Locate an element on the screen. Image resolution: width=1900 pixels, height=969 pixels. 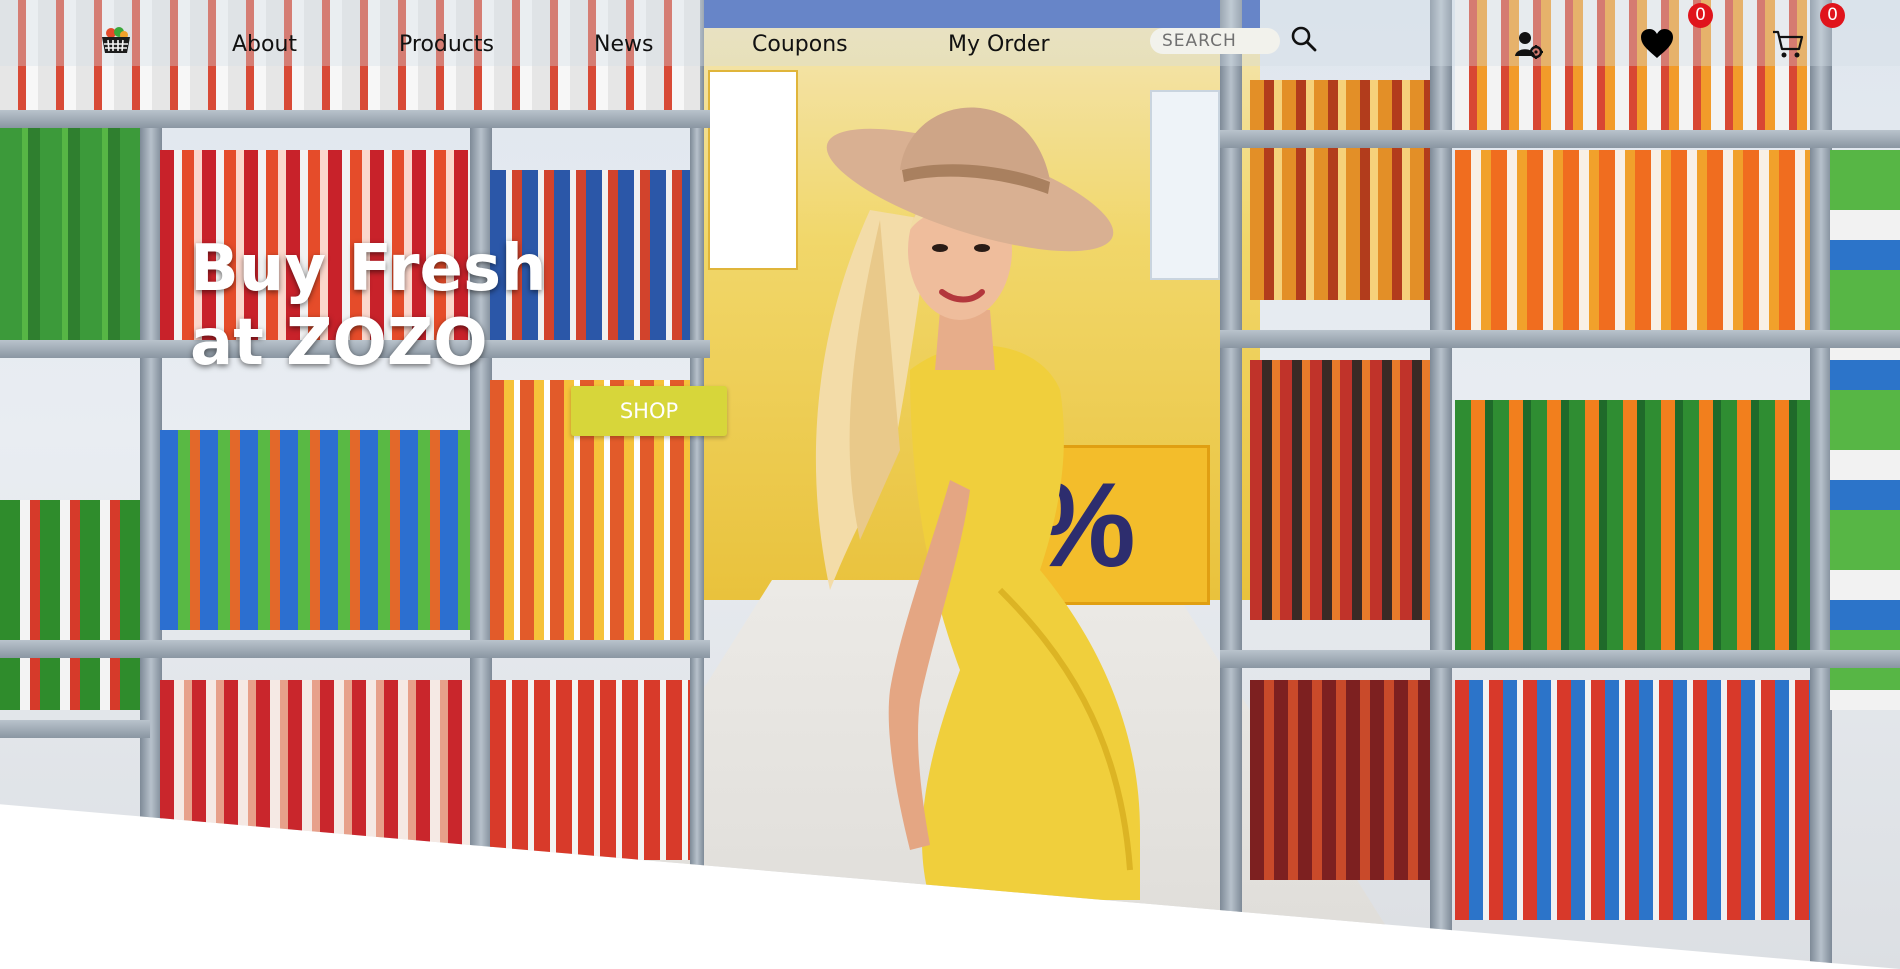
nav-products: Products is located at coordinates (446, 44).